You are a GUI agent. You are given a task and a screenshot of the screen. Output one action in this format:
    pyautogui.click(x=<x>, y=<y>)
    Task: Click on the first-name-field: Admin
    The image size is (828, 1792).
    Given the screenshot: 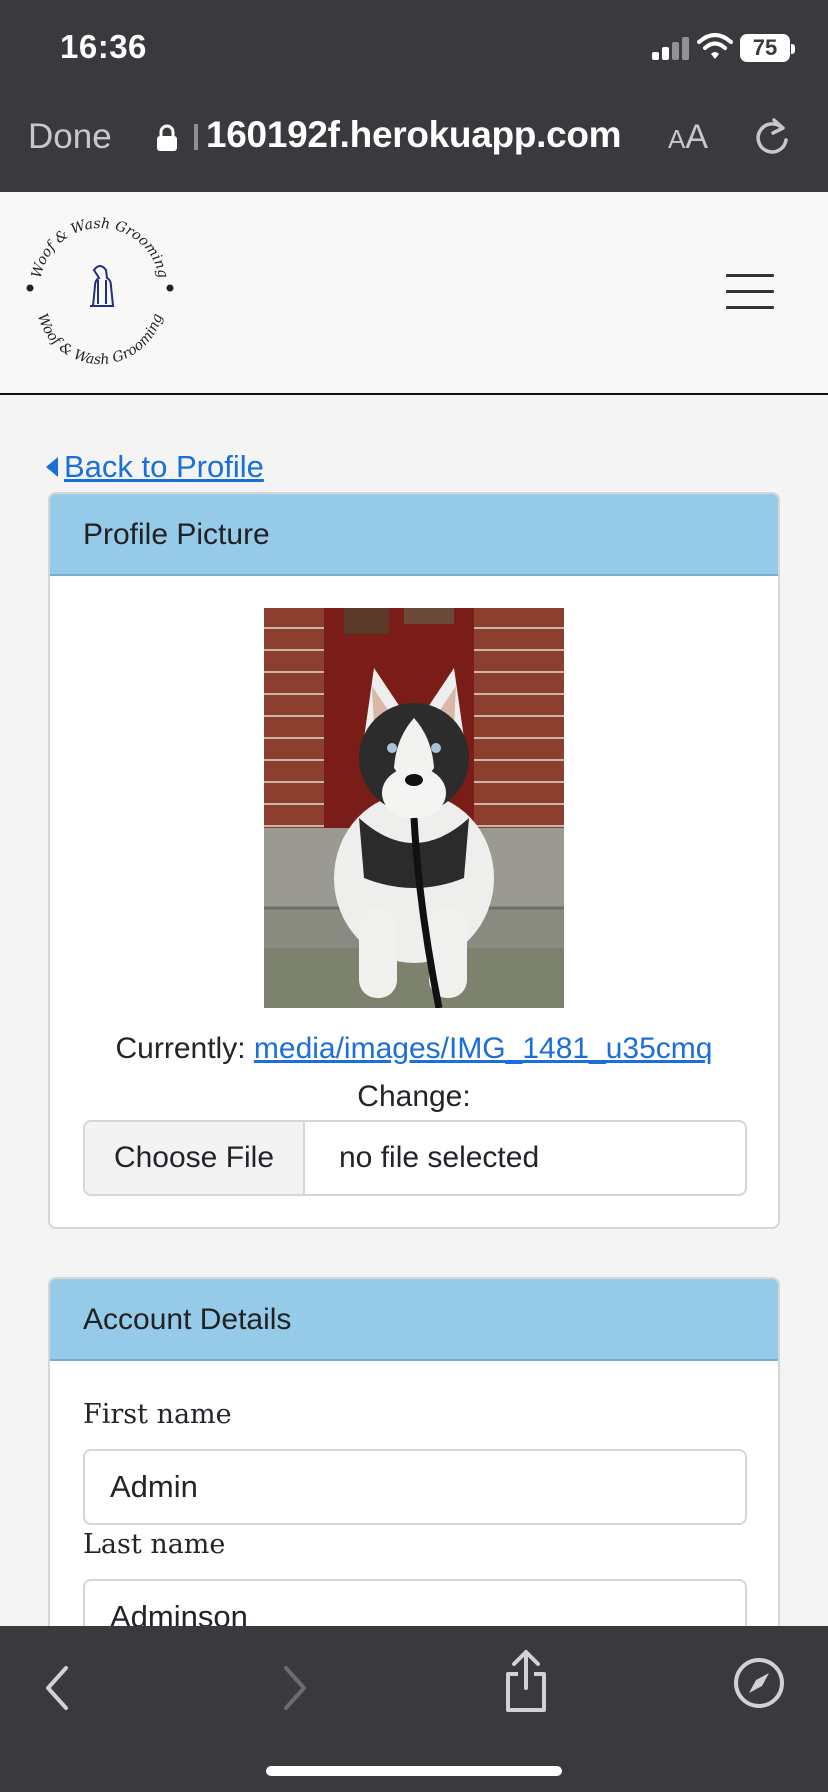 What is the action you would take?
    pyautogui.click(x=415, y=1487)
    